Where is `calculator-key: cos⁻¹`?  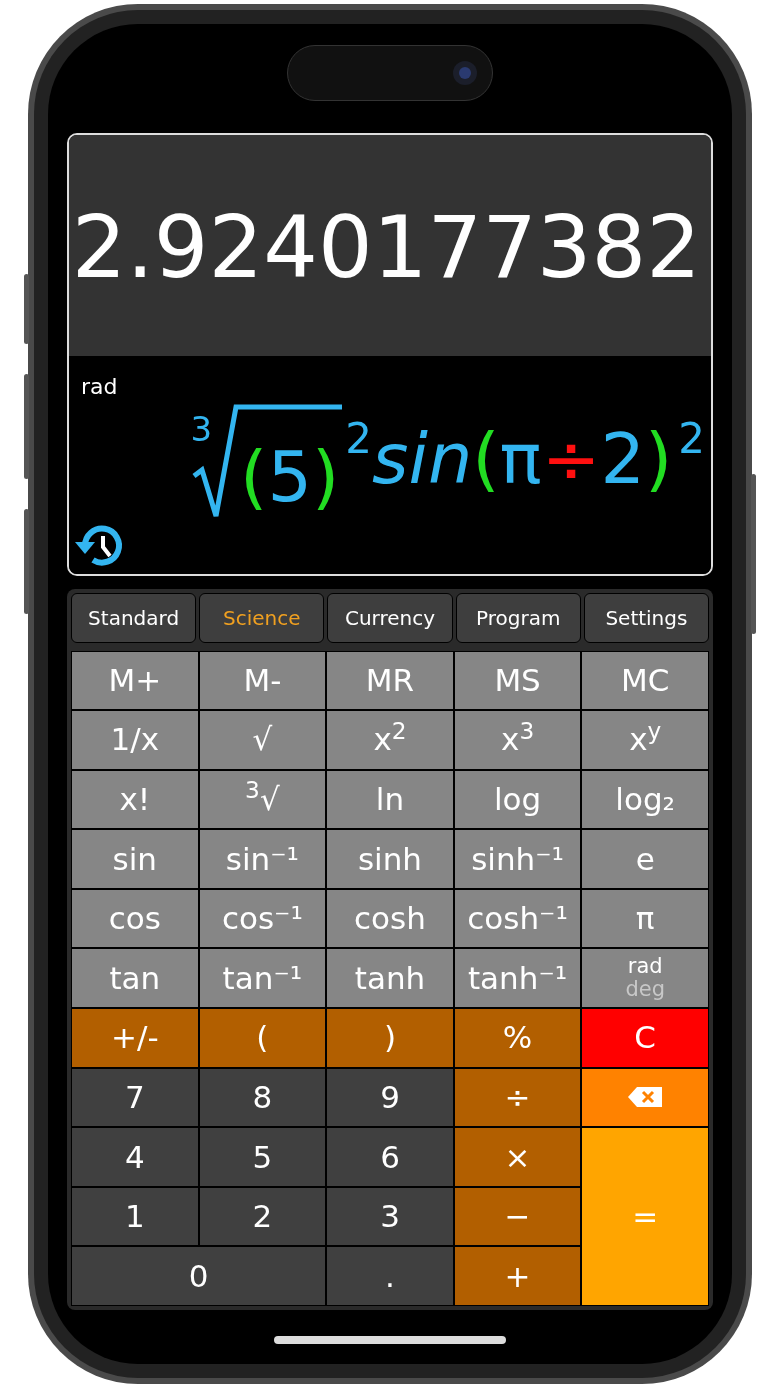 calculator-key: cos⁻¹ is located at coordinates (262, 918).